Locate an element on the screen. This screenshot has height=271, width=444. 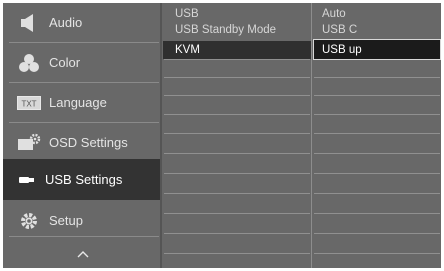
menu-item-osd-settings: OSD Settings is located at coordinates (82, 142).